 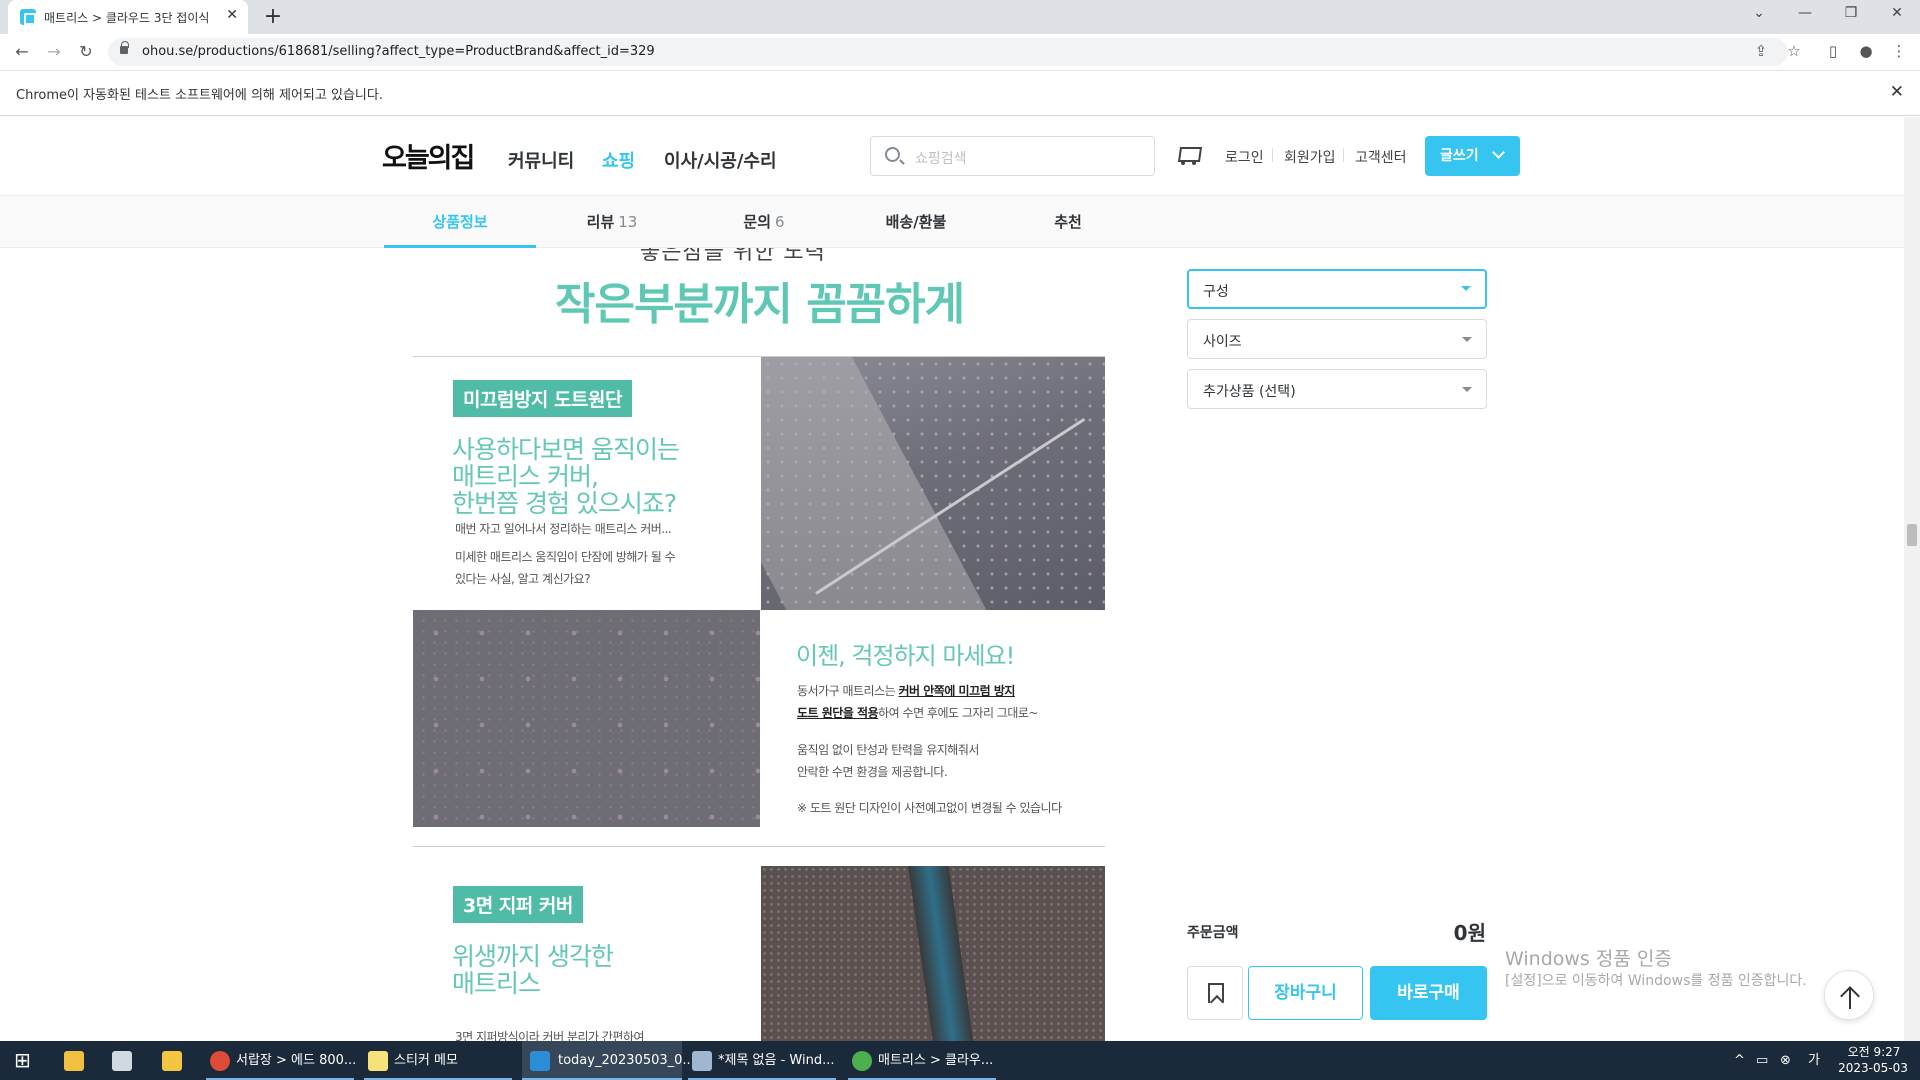 I want to click on site-logo: 오늘의집, so click(x=428, y=155).